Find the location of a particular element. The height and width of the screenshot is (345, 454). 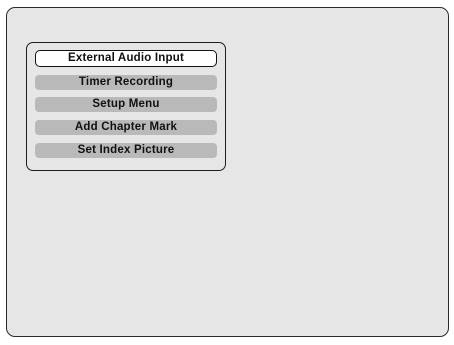

menu-item-timer-recording: Timer Recording is located at coordinates (126, 82).